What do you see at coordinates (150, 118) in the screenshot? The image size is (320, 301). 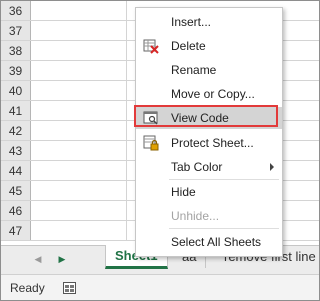 I see `view-code-icon` at bounding box center [150, 118].